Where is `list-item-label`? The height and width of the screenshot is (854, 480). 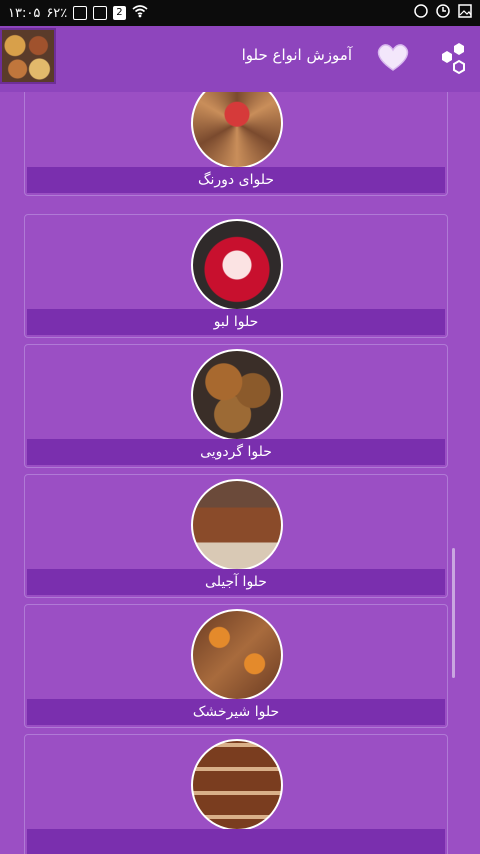
list-item-label is located at coordinates (236, 841).